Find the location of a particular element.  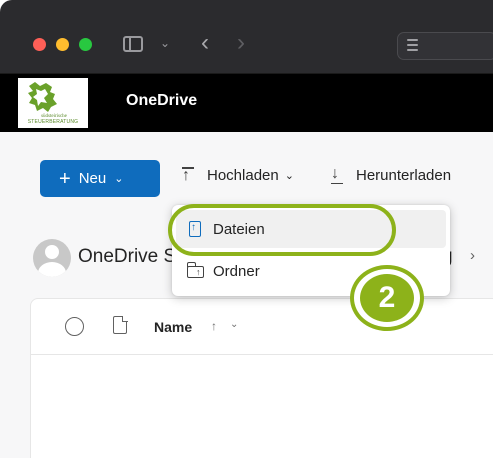

menu-item-folder-label: Ordner is located at coordinates (236, 271).